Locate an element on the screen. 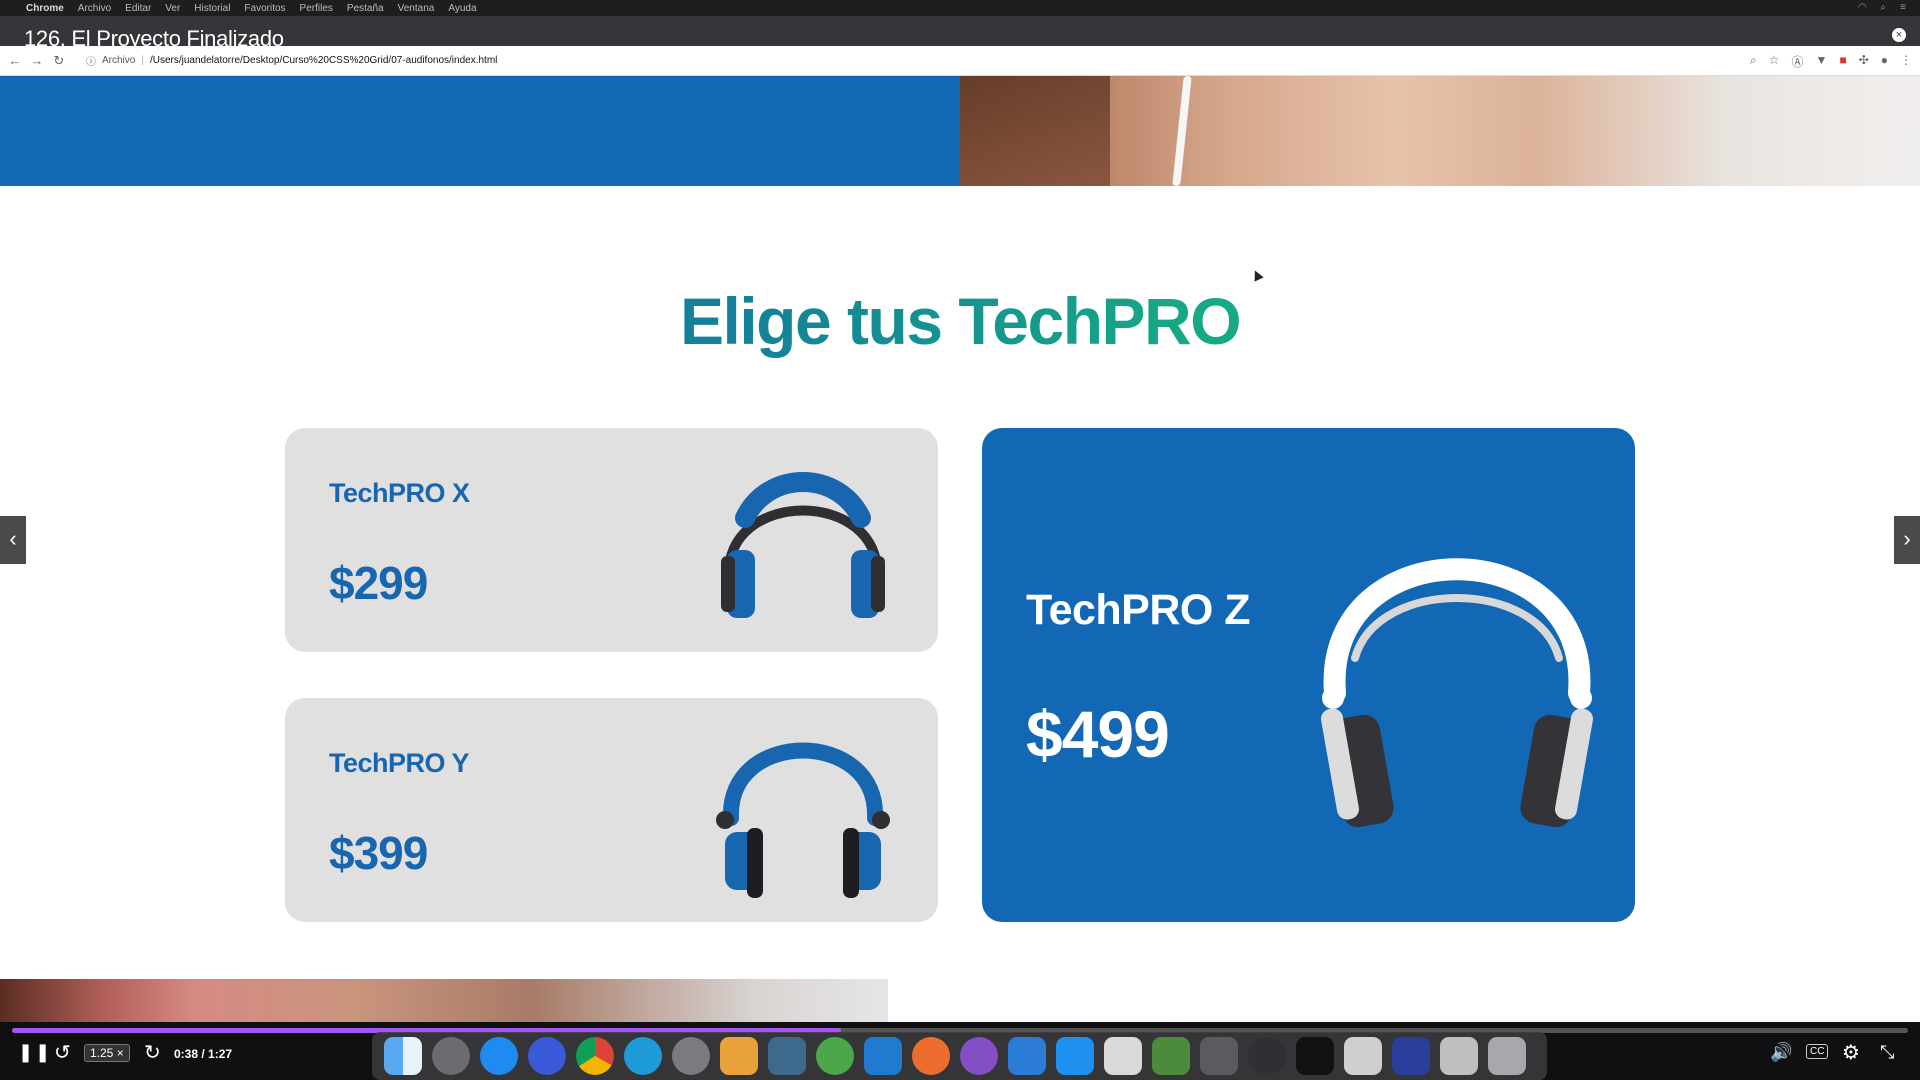 This screenshot has height=1080, width=1920. postman-icon is located at coordinates (931, 1056).